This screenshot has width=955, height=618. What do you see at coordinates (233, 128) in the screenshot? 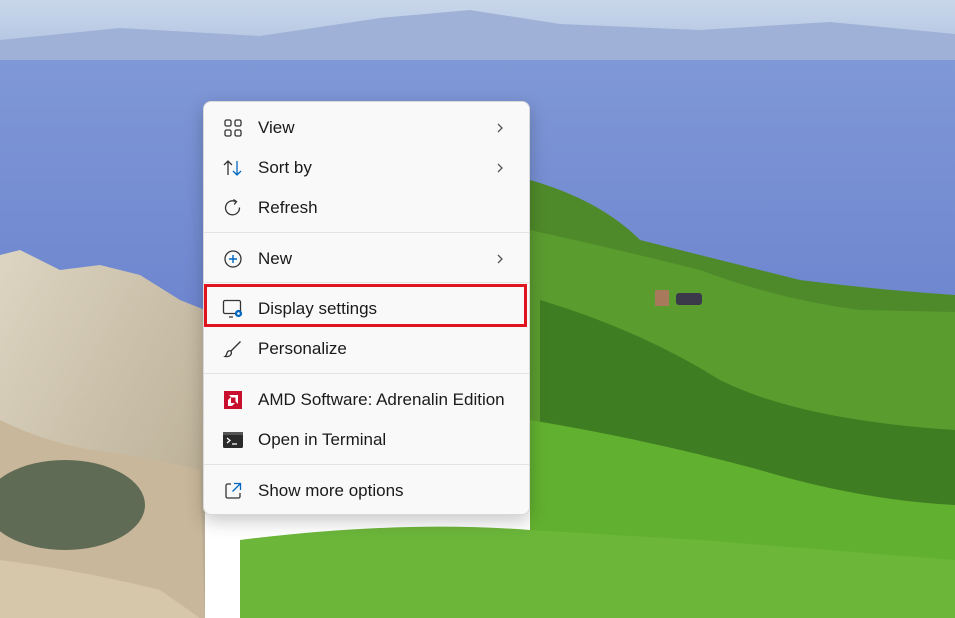
I see `grid-icon` at bounding box center [233, 128].